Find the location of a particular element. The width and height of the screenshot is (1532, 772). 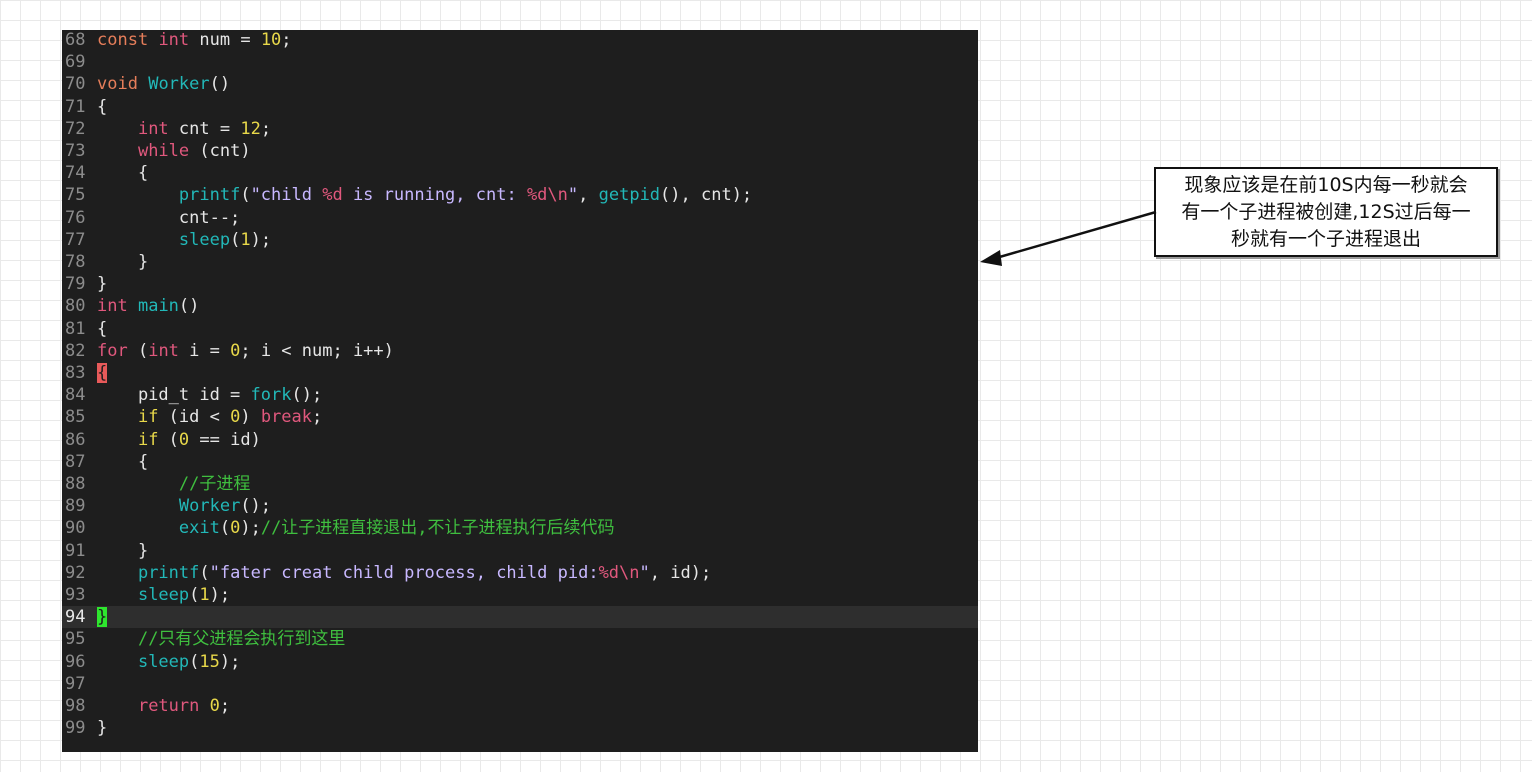

line-number: 85 is located at coordinates (75, 417).